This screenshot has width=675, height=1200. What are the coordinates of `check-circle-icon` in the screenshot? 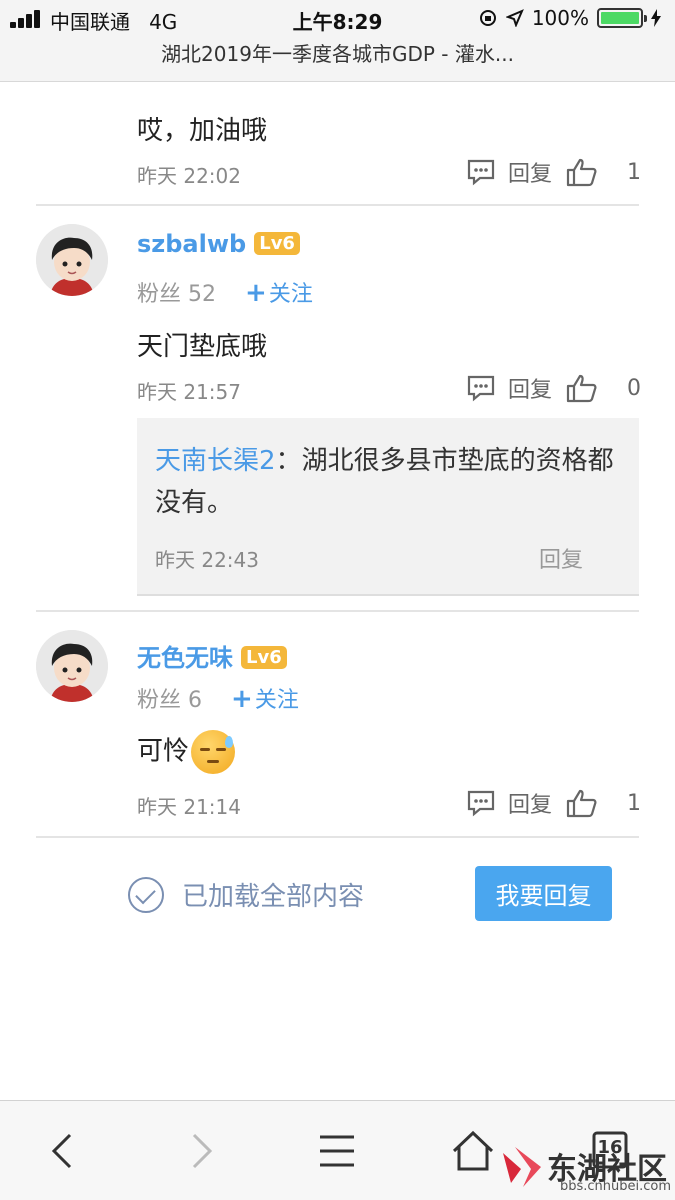 It's located at (146, 894).